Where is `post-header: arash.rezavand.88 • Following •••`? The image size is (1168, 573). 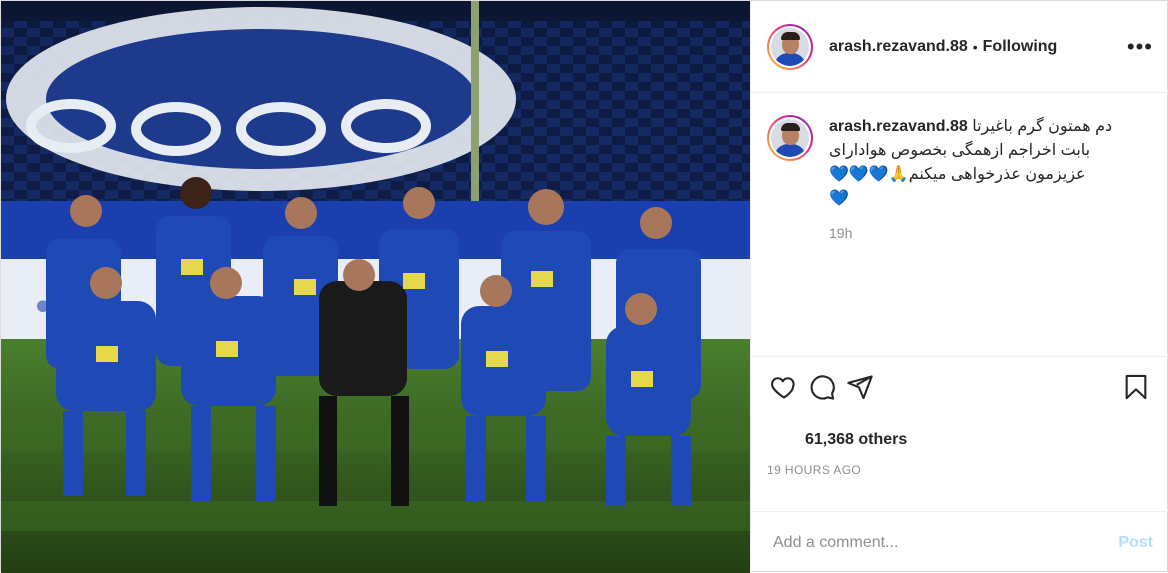 post-header: arash.rezavand.88 • Following ••• is located at coordinates (959, 47).